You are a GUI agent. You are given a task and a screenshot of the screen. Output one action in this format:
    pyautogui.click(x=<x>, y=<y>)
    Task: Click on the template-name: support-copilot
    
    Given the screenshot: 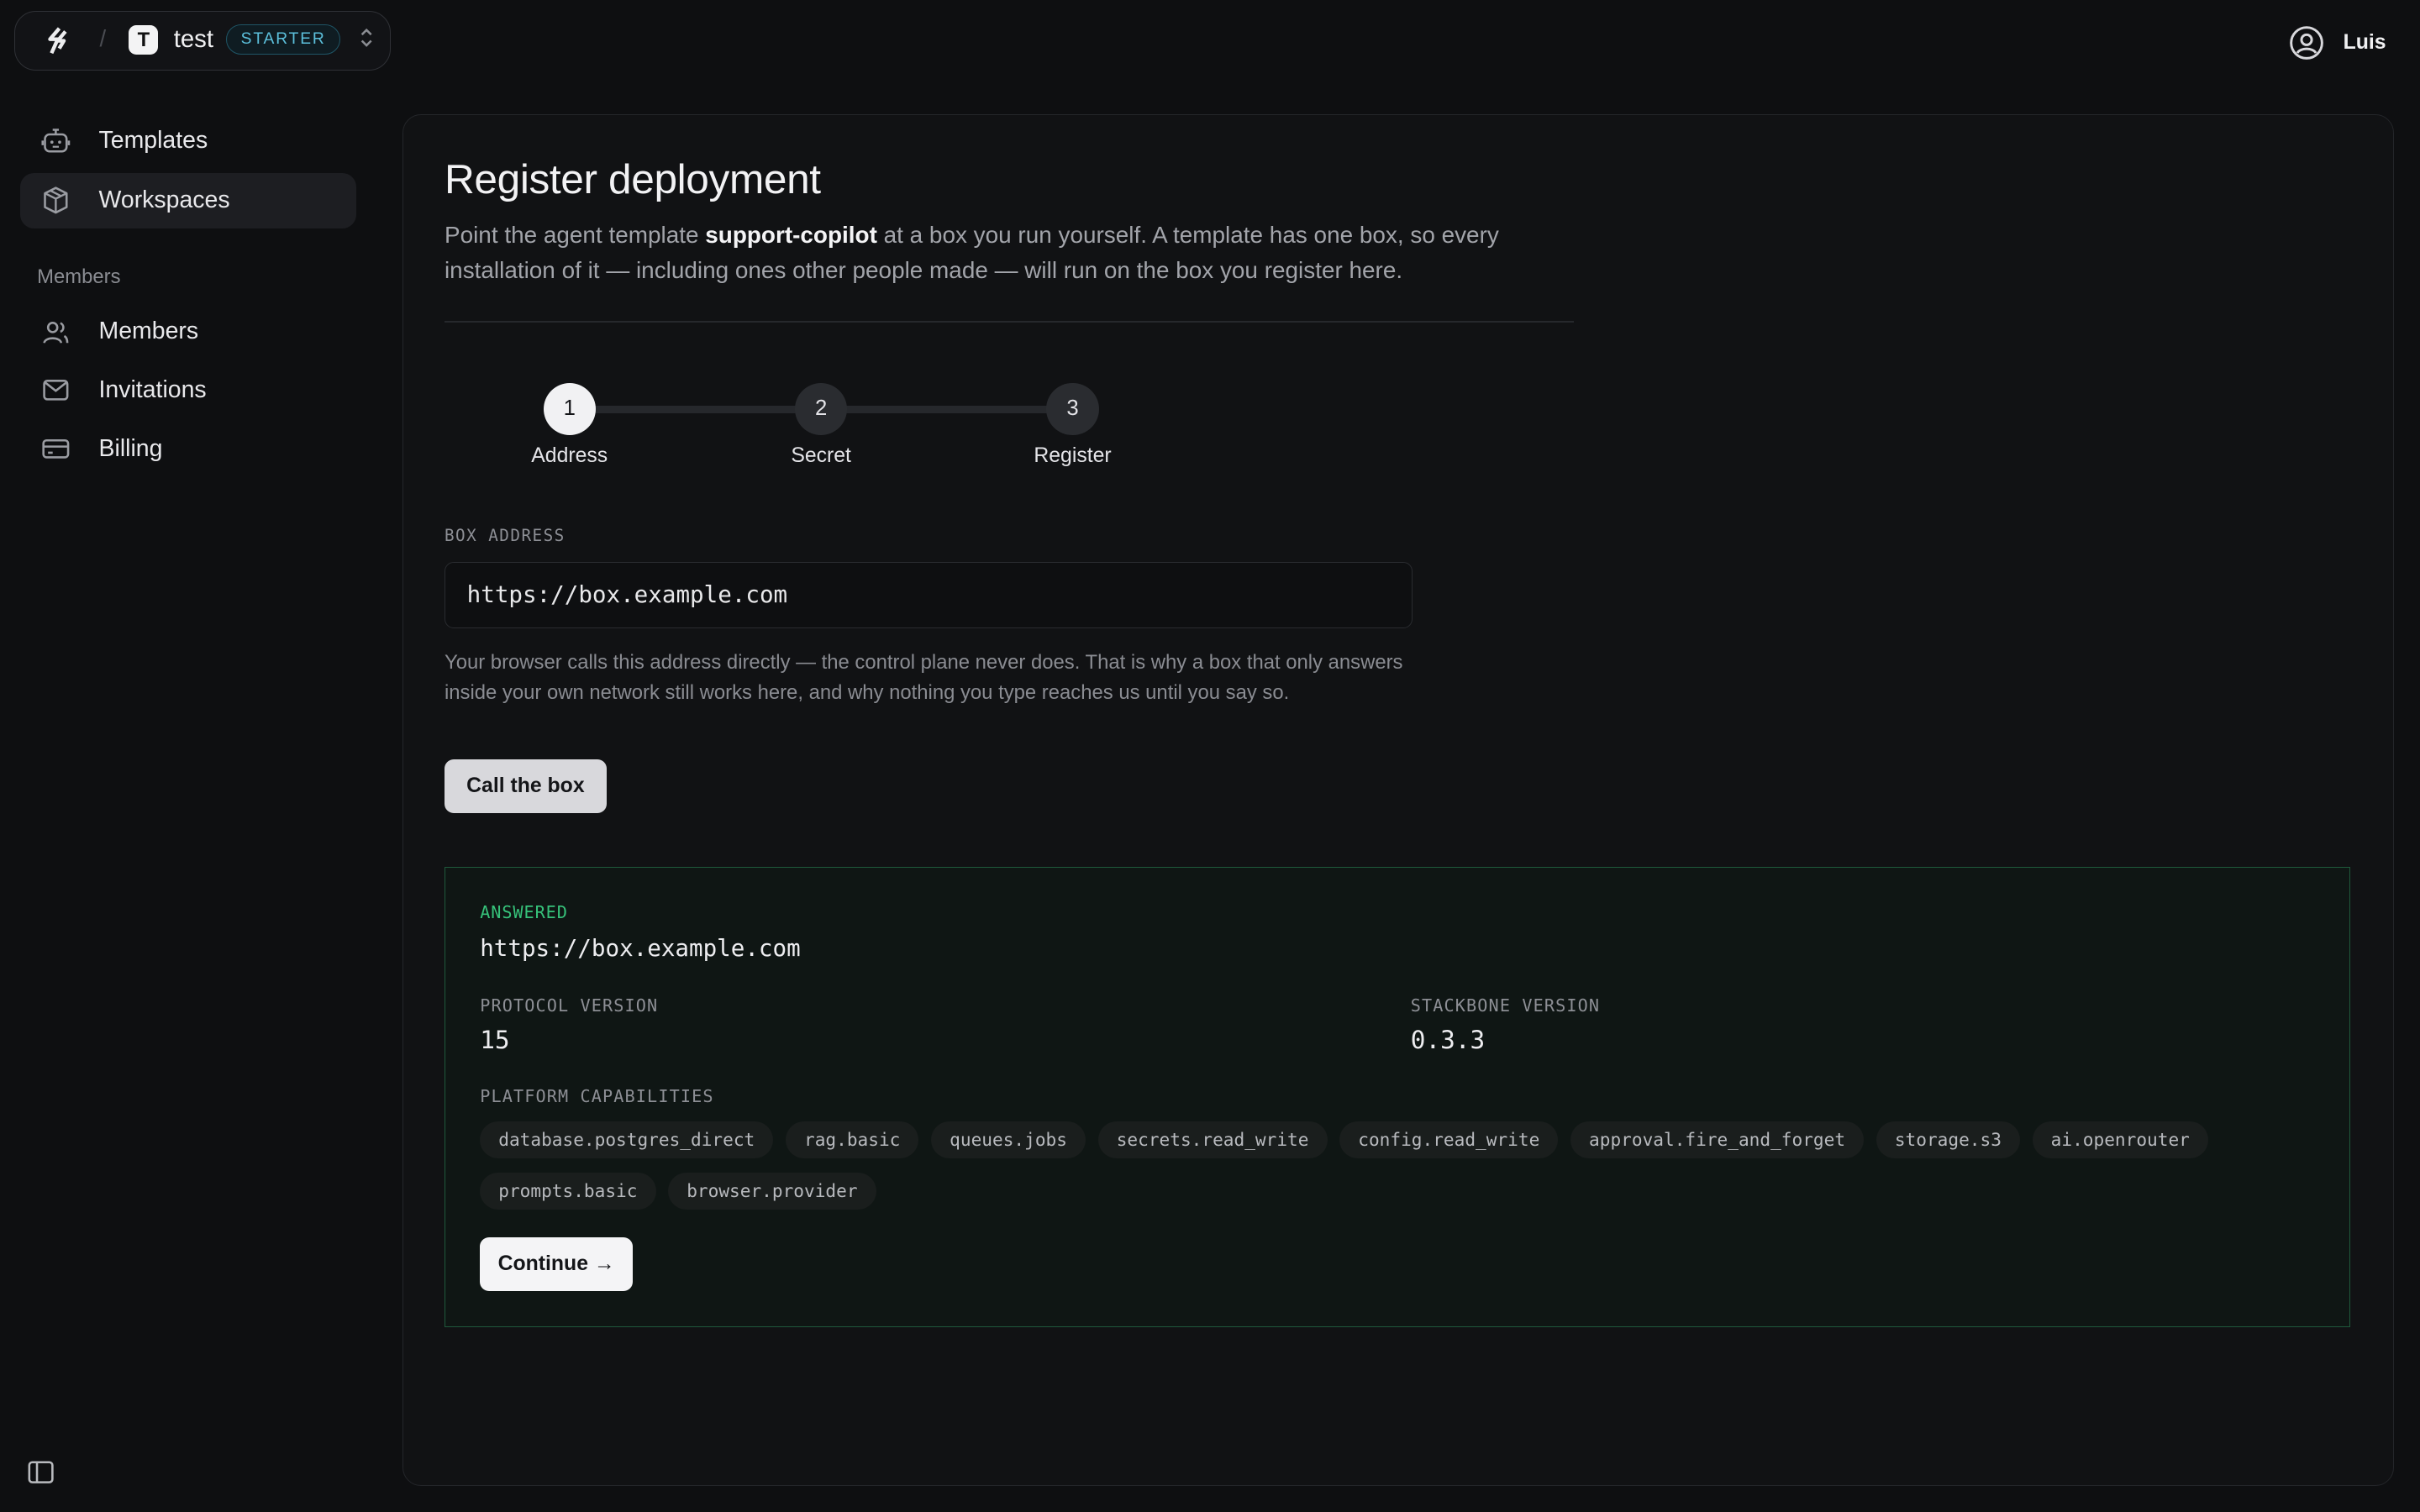 What is the action you would take?
    pyautogui.click(x=791, y=234)
    